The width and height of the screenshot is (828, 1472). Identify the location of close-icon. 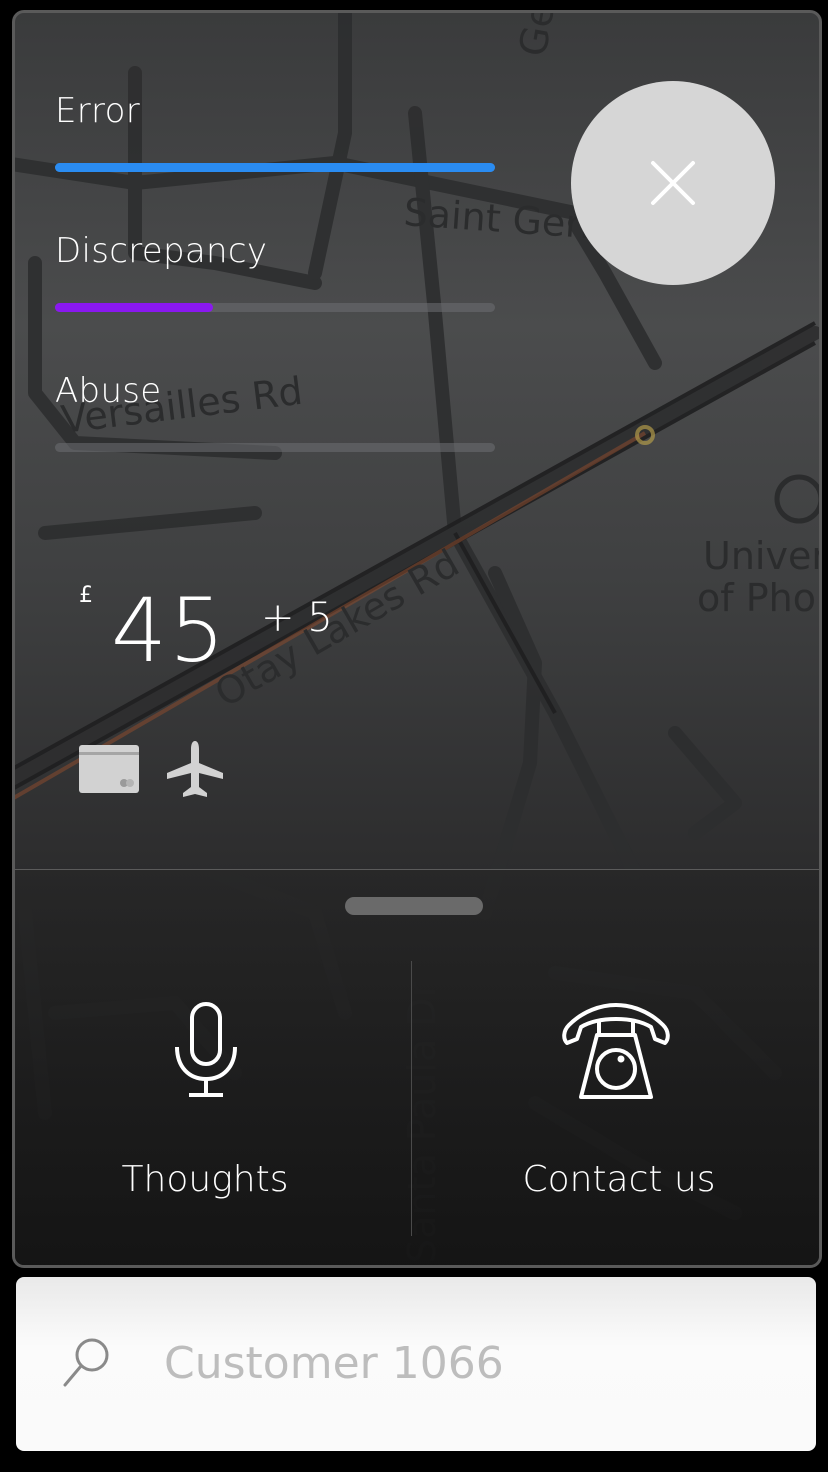
(673, 183).